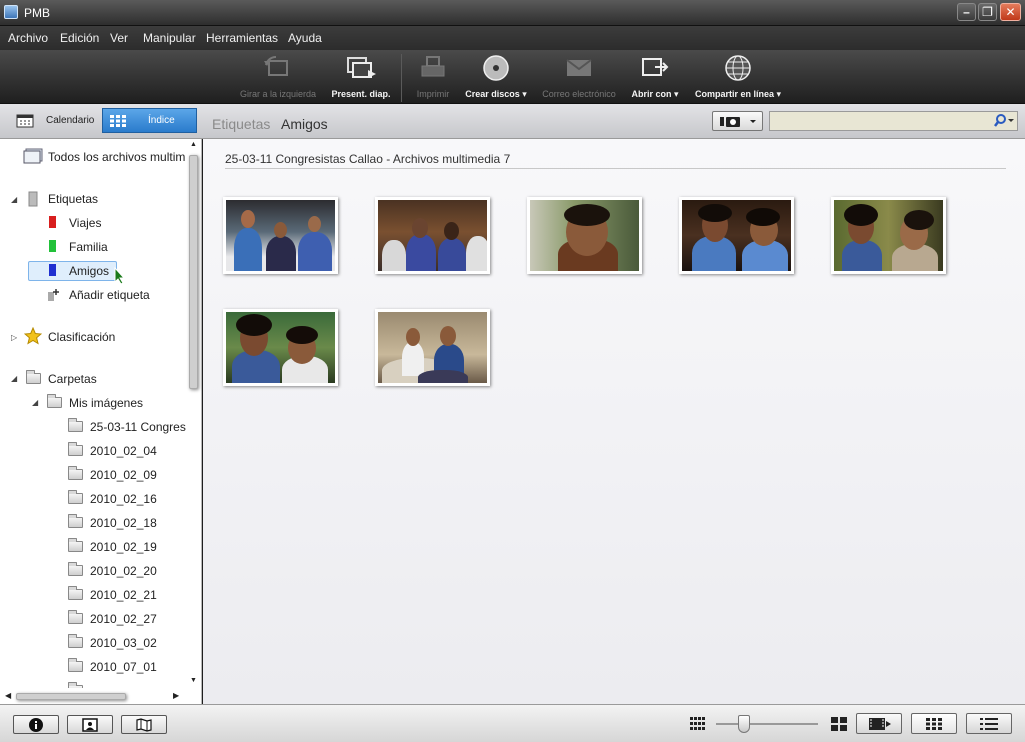 This screenshot has height=742, width=1025. What do you see at coordinates (8, 695) in the screenshot?
I see `scroll-left-icon: ◀` at bounding box center [8, 695].